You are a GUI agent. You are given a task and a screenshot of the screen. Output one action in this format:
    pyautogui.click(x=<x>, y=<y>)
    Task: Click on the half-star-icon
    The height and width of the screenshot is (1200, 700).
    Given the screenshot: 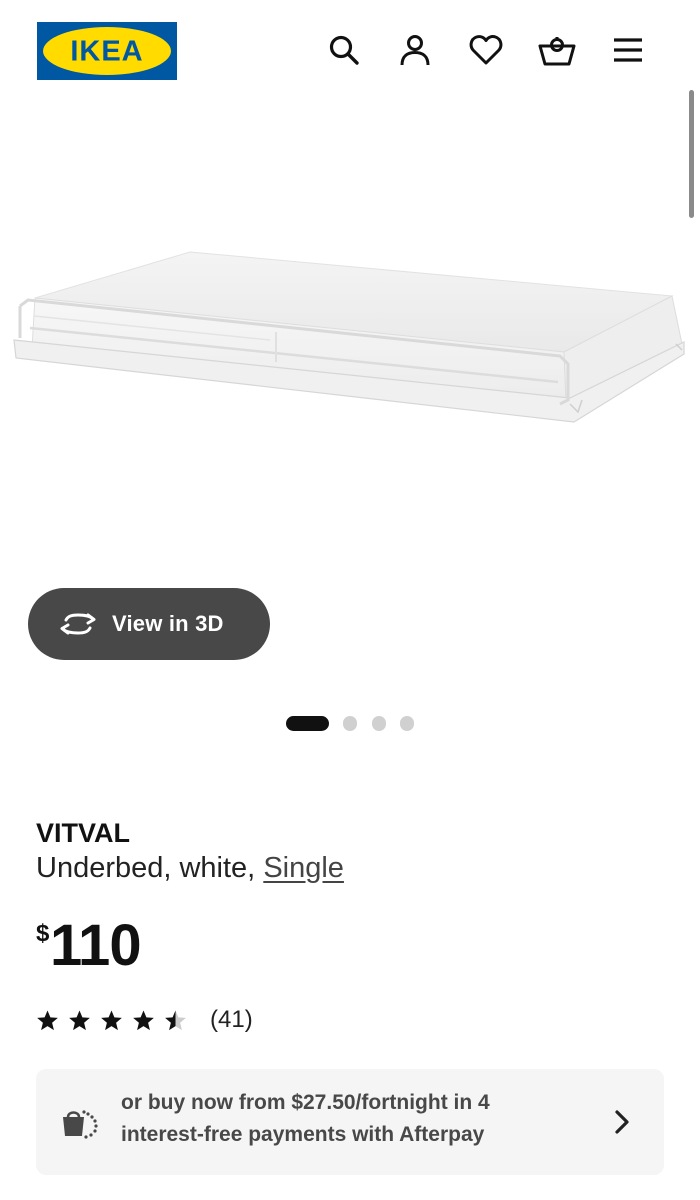 What is the action you would take?
    pyautogui.click(x=175, y=1019)
    